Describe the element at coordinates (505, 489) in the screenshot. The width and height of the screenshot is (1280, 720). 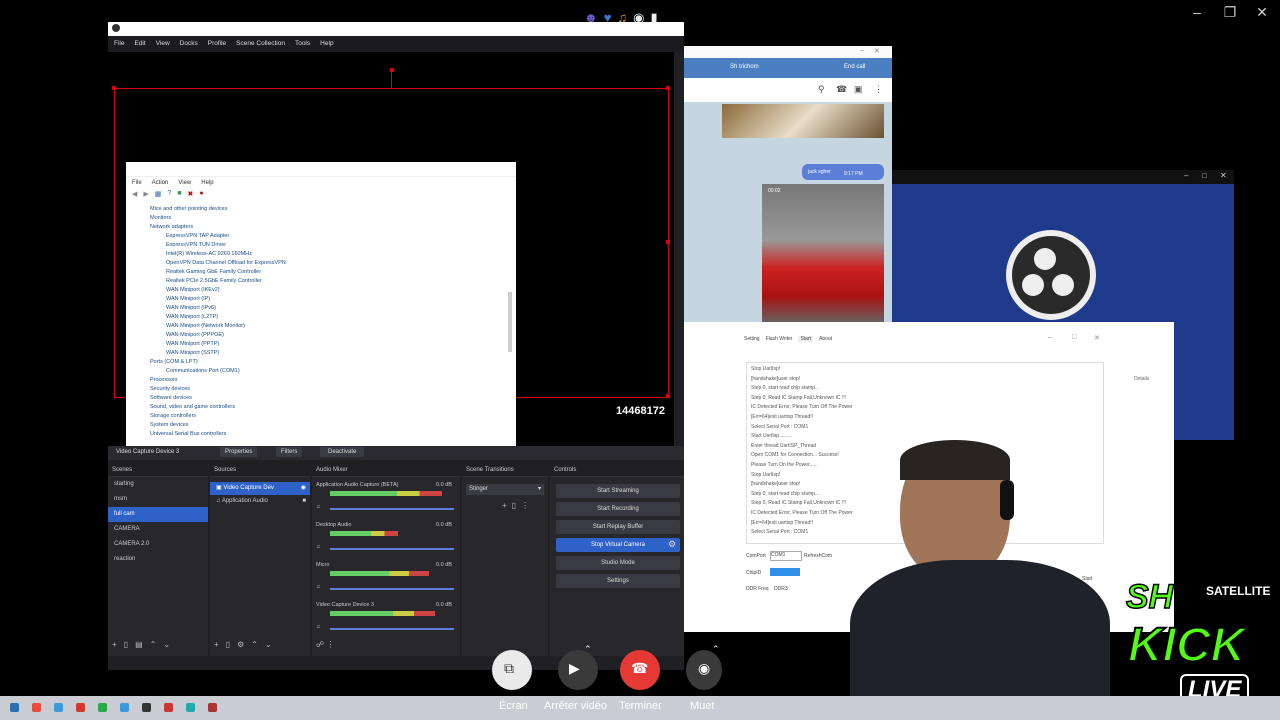
I see `transition-select: Stinger ▾` at that location.